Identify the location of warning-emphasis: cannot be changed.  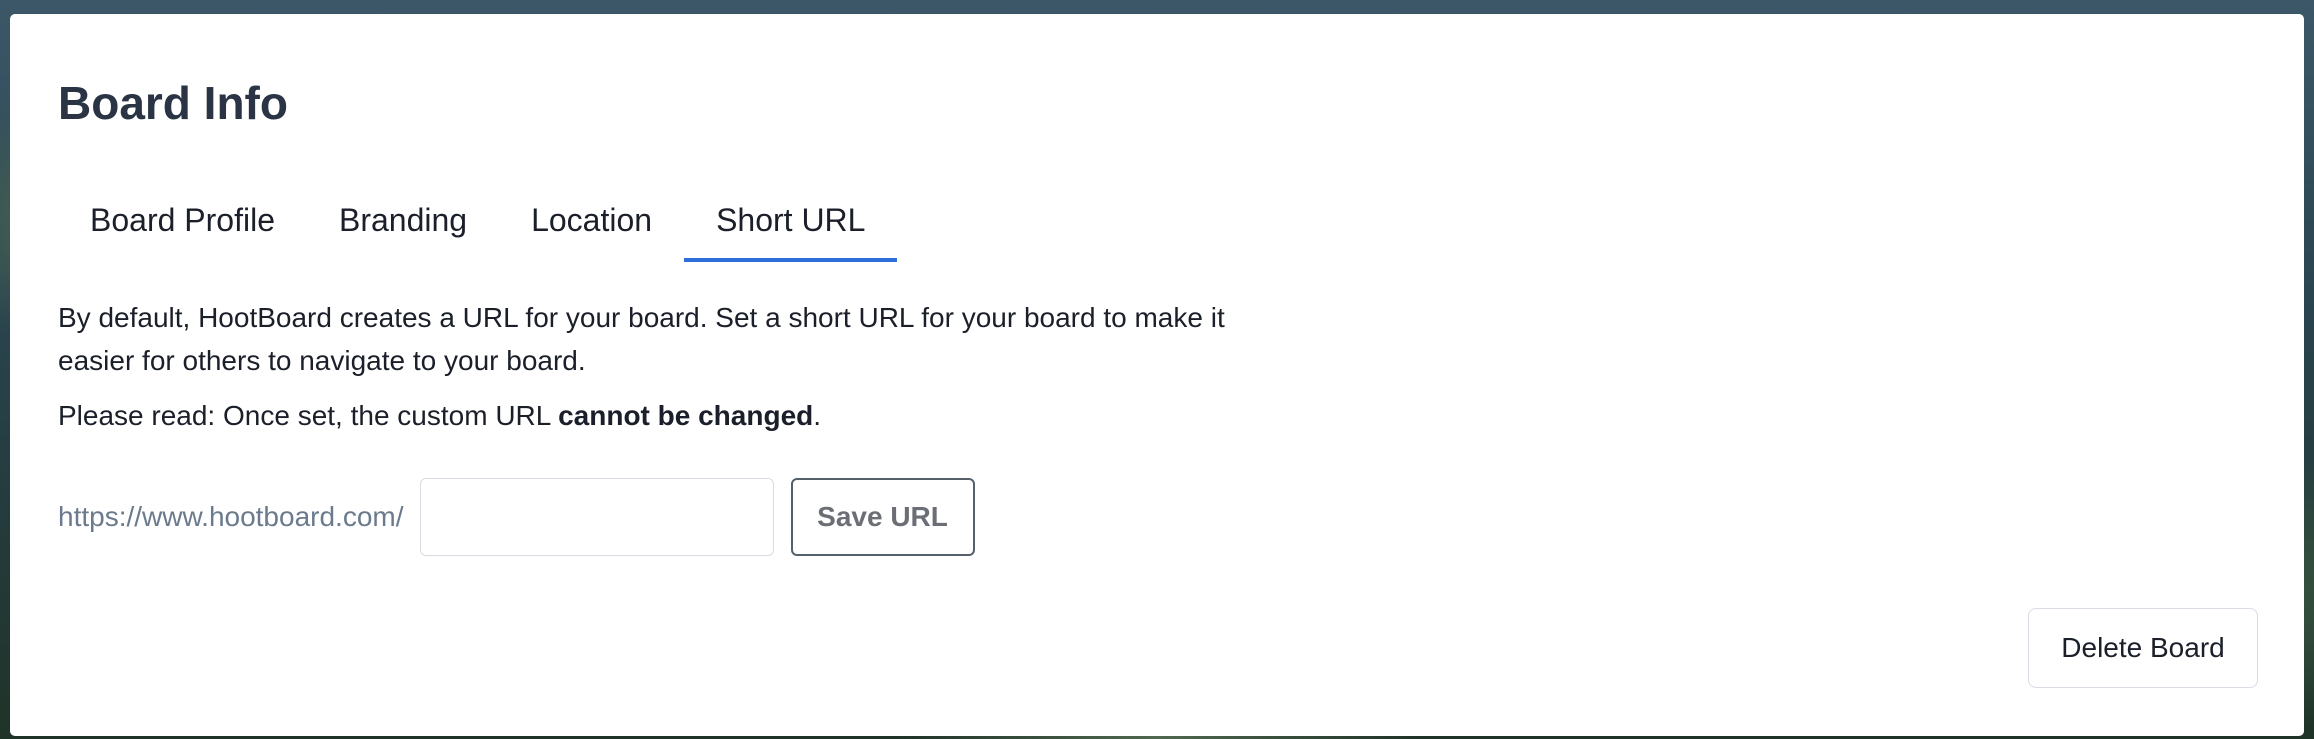
(686, 415).